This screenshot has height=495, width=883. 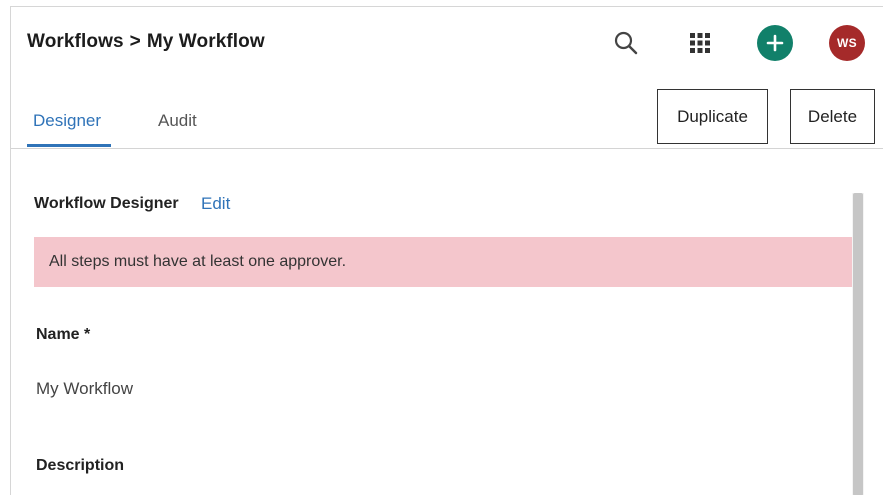 I want to click on active-tab-indicator, so click(x=69, y=145).